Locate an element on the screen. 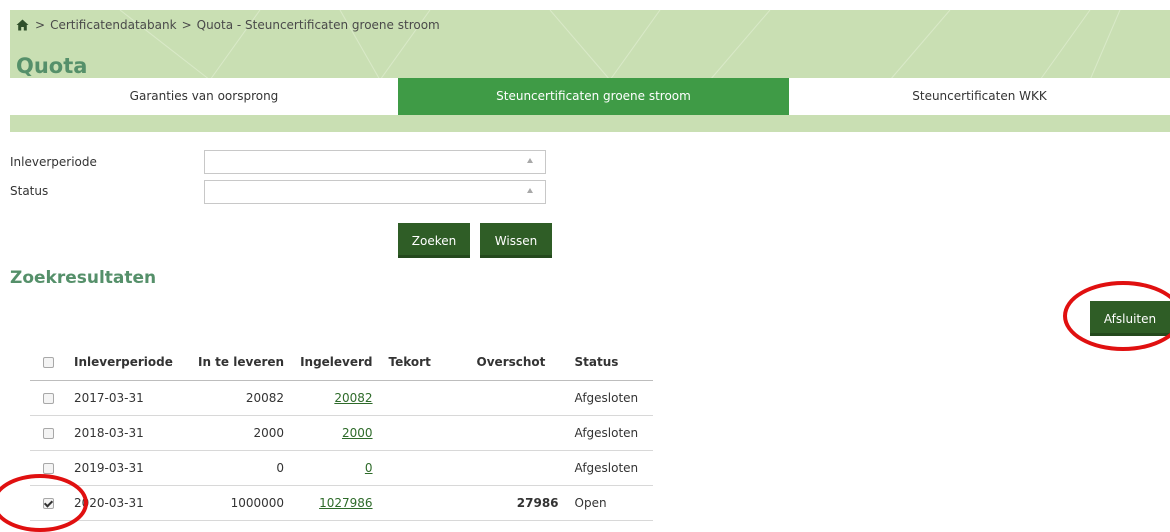  inleverperiode-select is located at coordinates (375, 162).